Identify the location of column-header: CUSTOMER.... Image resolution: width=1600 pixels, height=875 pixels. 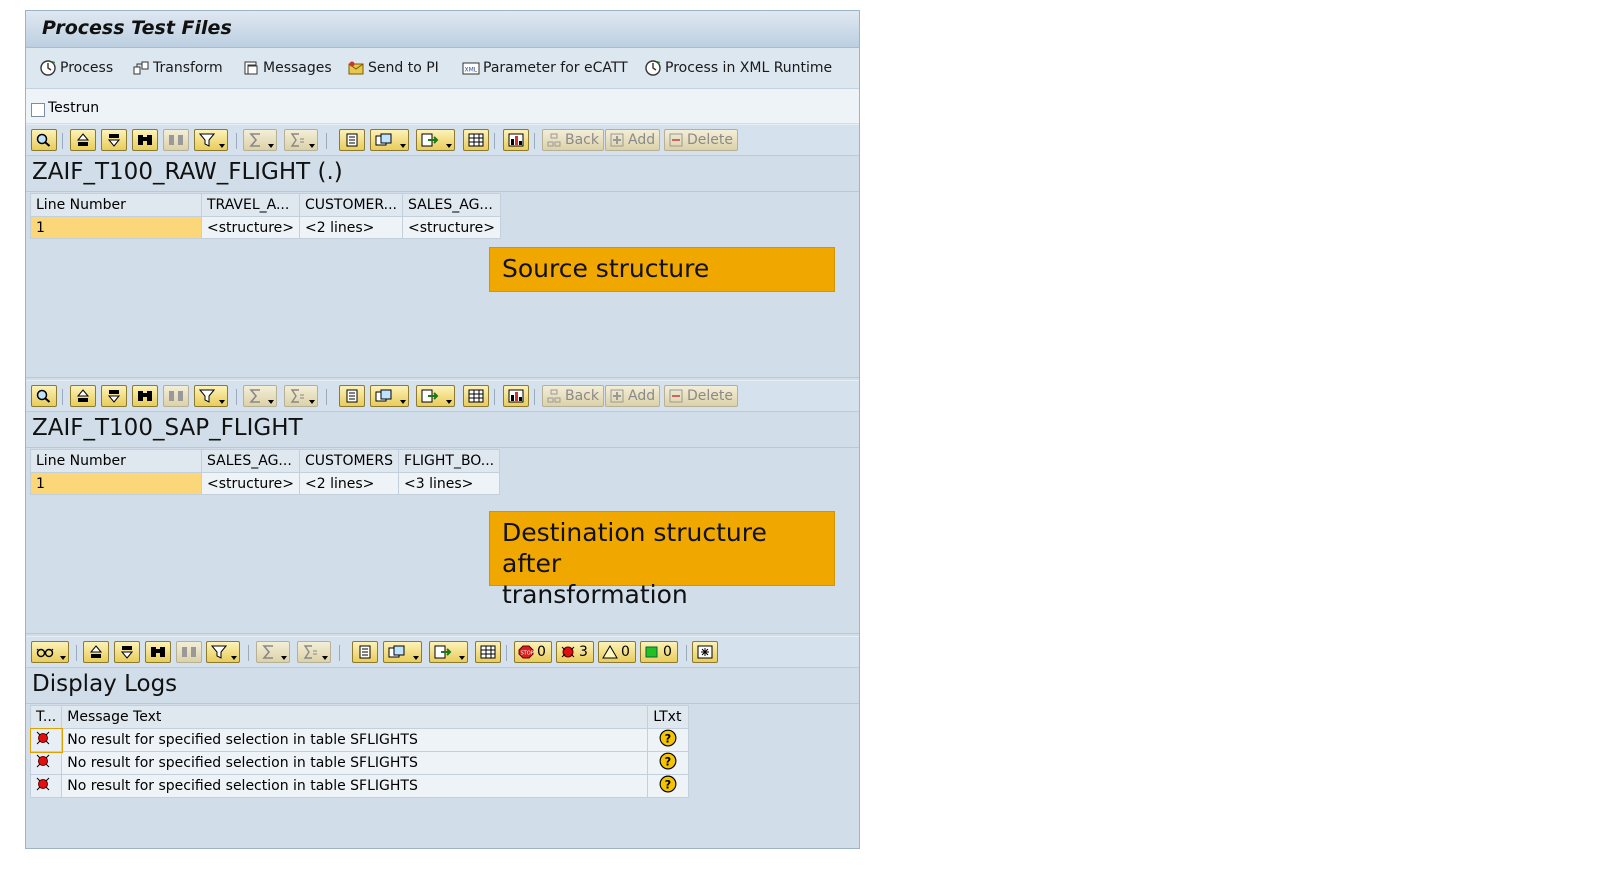
(351, 205).